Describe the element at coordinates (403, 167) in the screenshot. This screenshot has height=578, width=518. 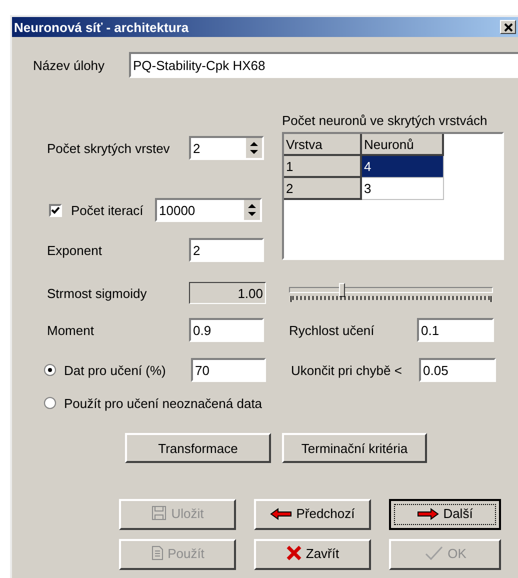
I see `table-cell: 4` at that location.